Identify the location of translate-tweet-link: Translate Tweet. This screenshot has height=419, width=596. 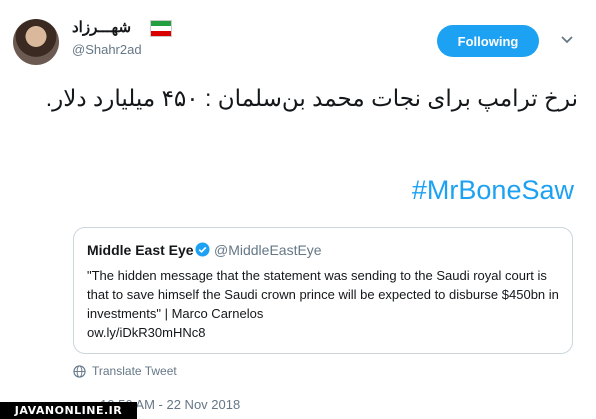
(125, 371).